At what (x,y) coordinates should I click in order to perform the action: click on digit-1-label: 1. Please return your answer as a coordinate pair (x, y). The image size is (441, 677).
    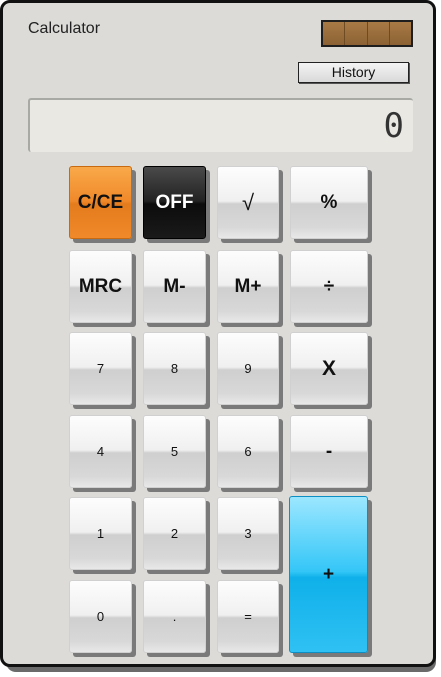
    Looking at the image, I should click on (100, 533).